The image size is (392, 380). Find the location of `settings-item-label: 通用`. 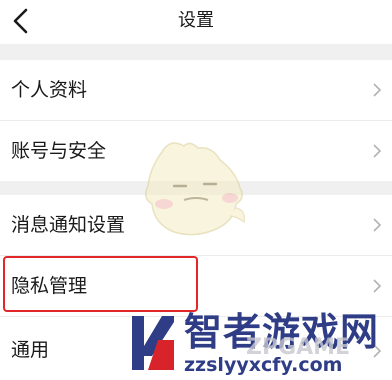

settings-item-label: 通用 is located at coordinates (30, 350).